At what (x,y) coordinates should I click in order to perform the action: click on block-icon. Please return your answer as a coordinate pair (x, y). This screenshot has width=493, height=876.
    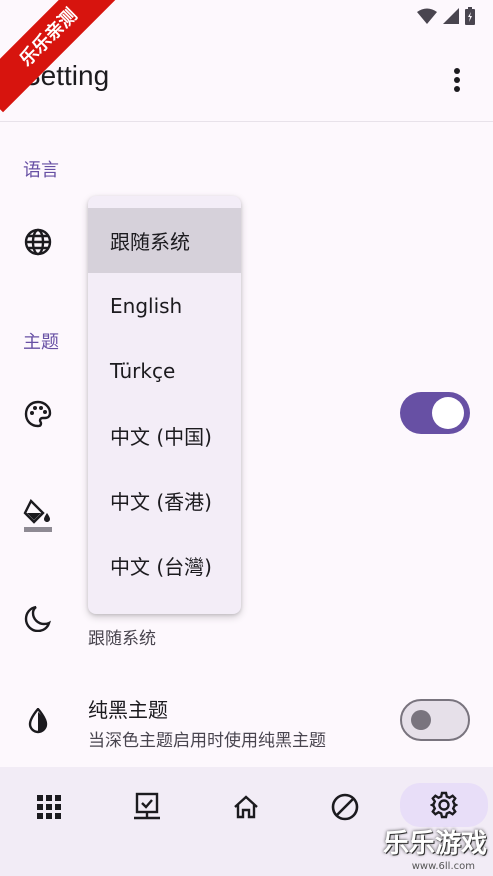
    Looking at the image, I should click on (345, 807).